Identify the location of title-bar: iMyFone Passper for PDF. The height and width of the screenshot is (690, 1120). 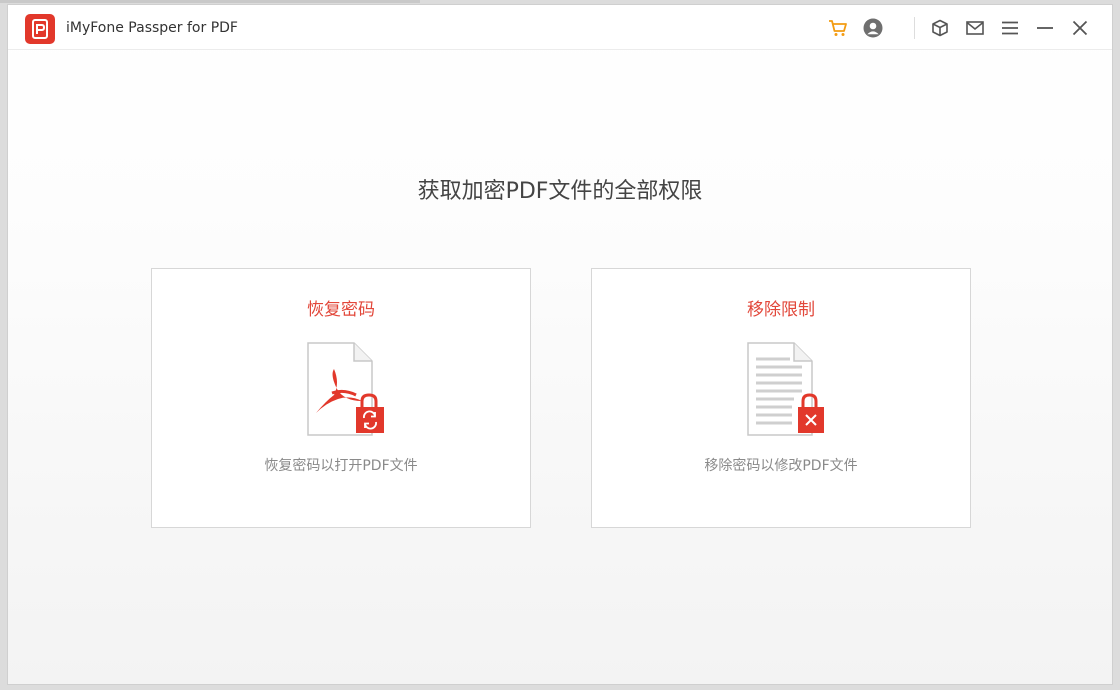
(560, 27).